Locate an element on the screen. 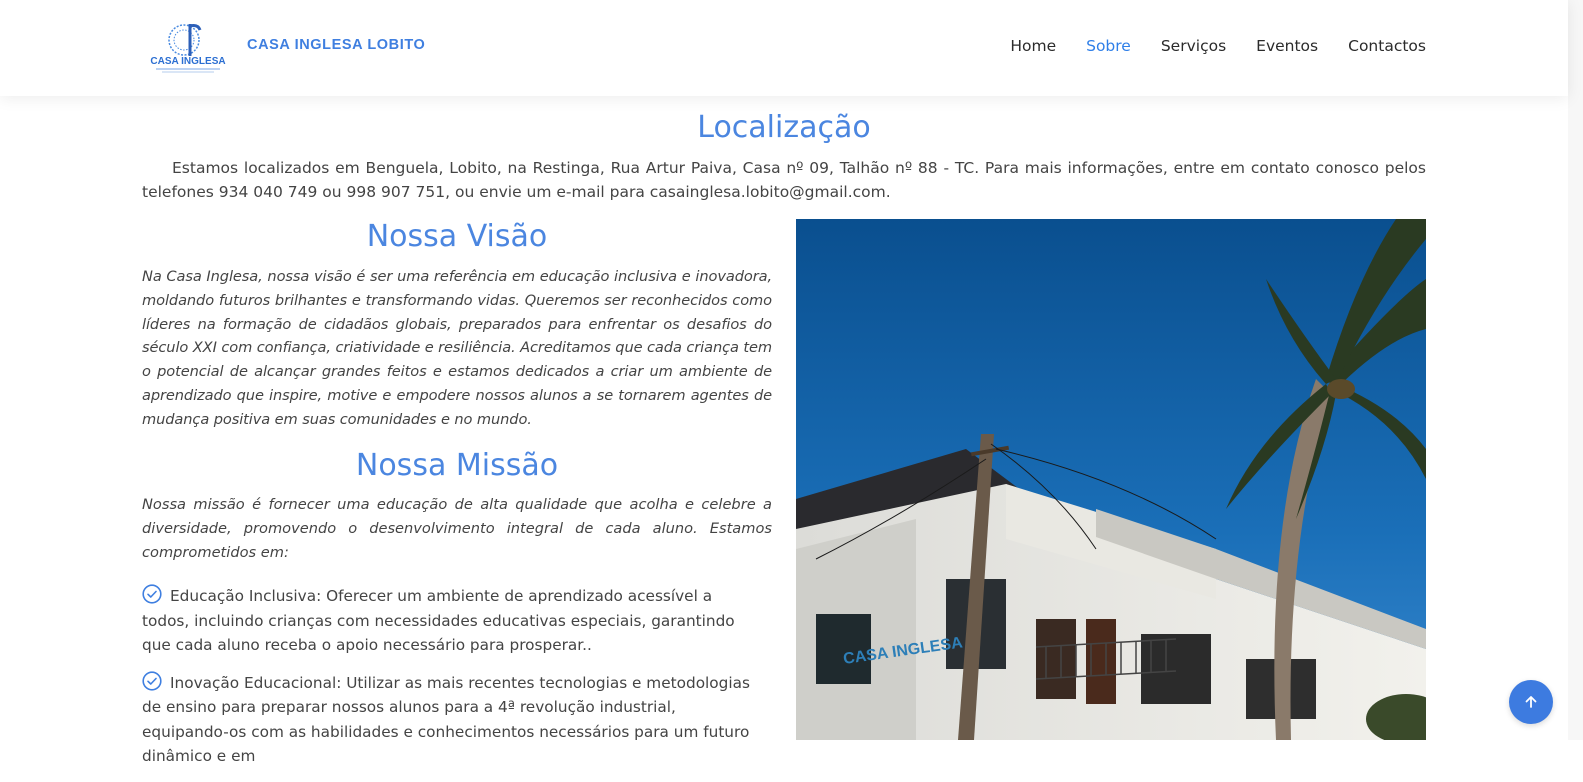 This screenshot has height=782, width=1583. logo-text: CASA INGLESA is located at coordinates (187, 61).